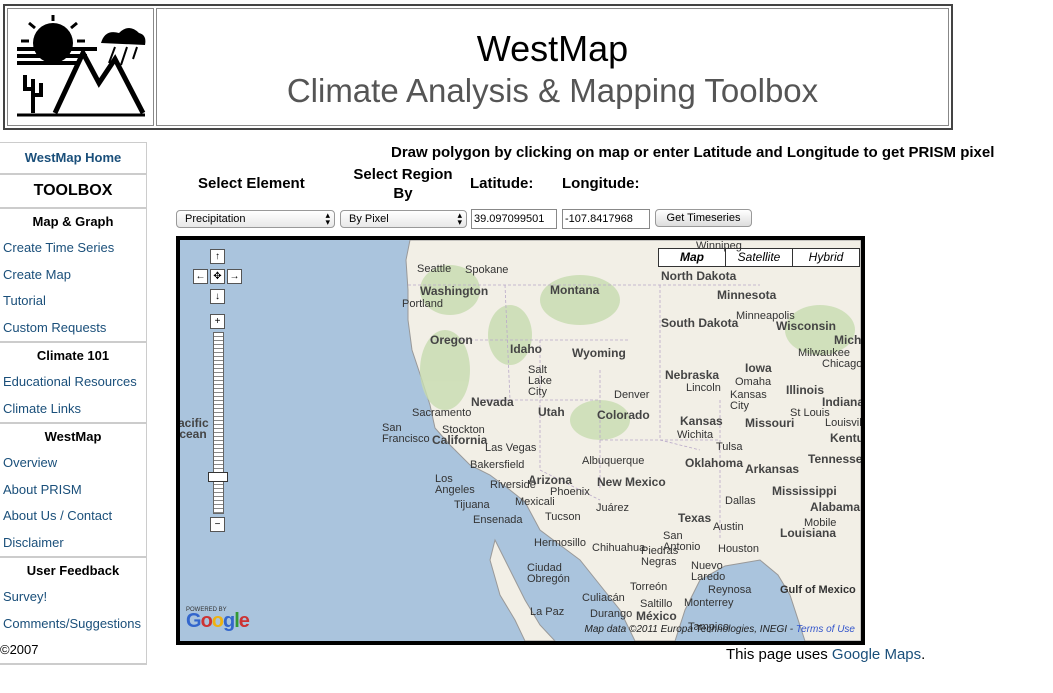 This screenshot has width=1053, height=693. What do you see at coordinates (487, 270) in the screenshot?
I see `map-label-city: Spokane` at bounding box center [487, 270].